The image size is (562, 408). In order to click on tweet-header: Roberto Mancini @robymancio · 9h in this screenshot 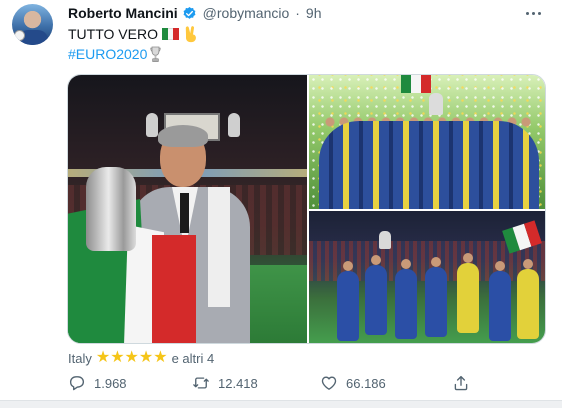, I will do `click(195, 13)`.